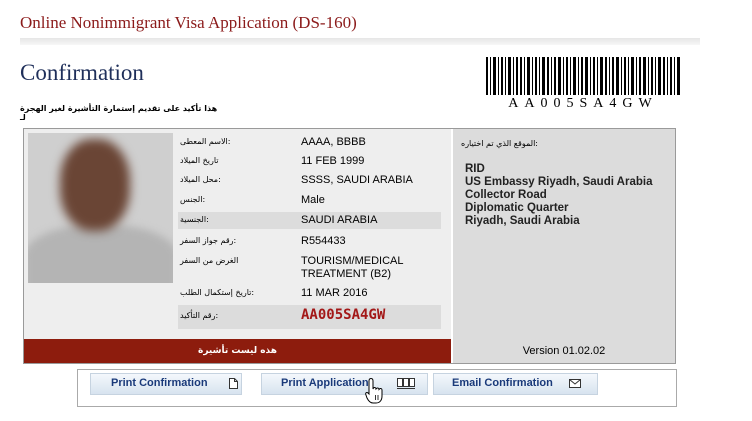 The width and height of the screenshot is (752, 421). Describe the element at coordinates (583, 103) in the screenshot. I see `barcode-text: AA005SA4GW` at that location.